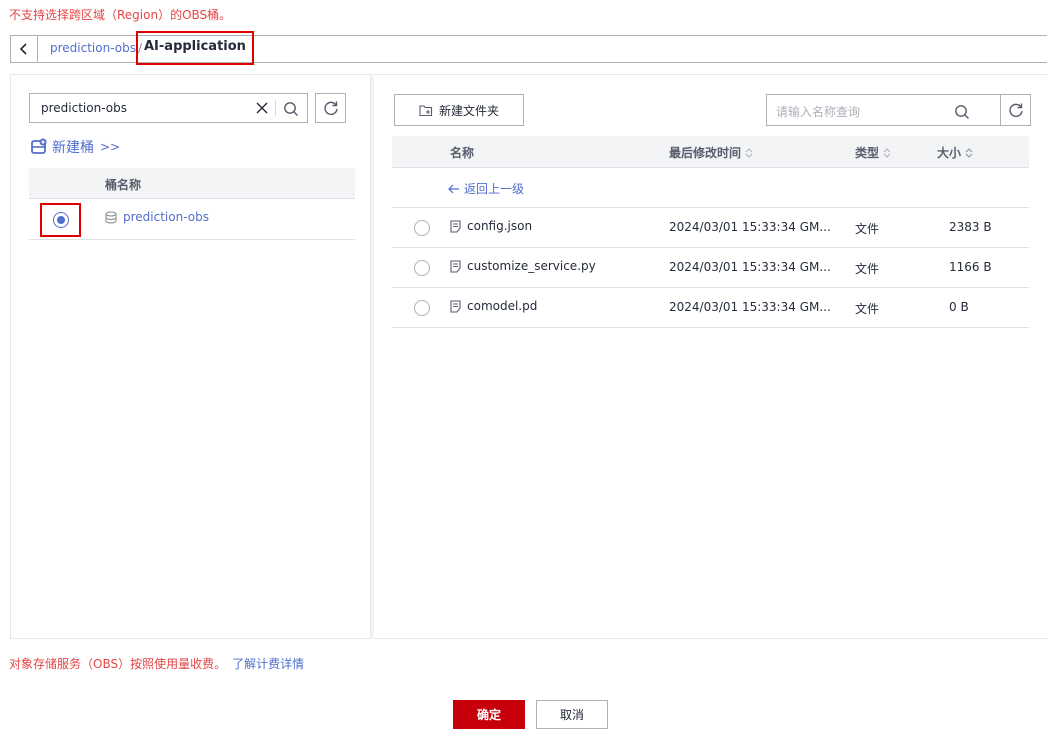  Describe the element at coordinates (572, 714) in the screenshot. I see `cancel-button: 取消` at that location.